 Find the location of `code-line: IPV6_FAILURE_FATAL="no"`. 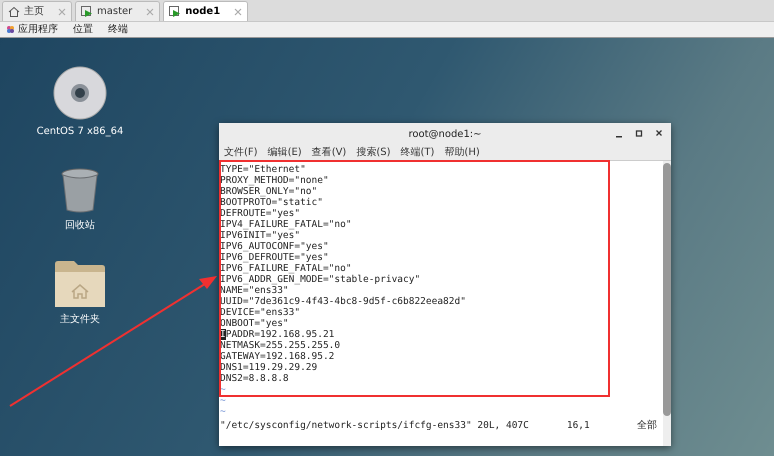

code-line: IPV6_FAILURE_FATAL="no" is located at coordinates (286, 268).